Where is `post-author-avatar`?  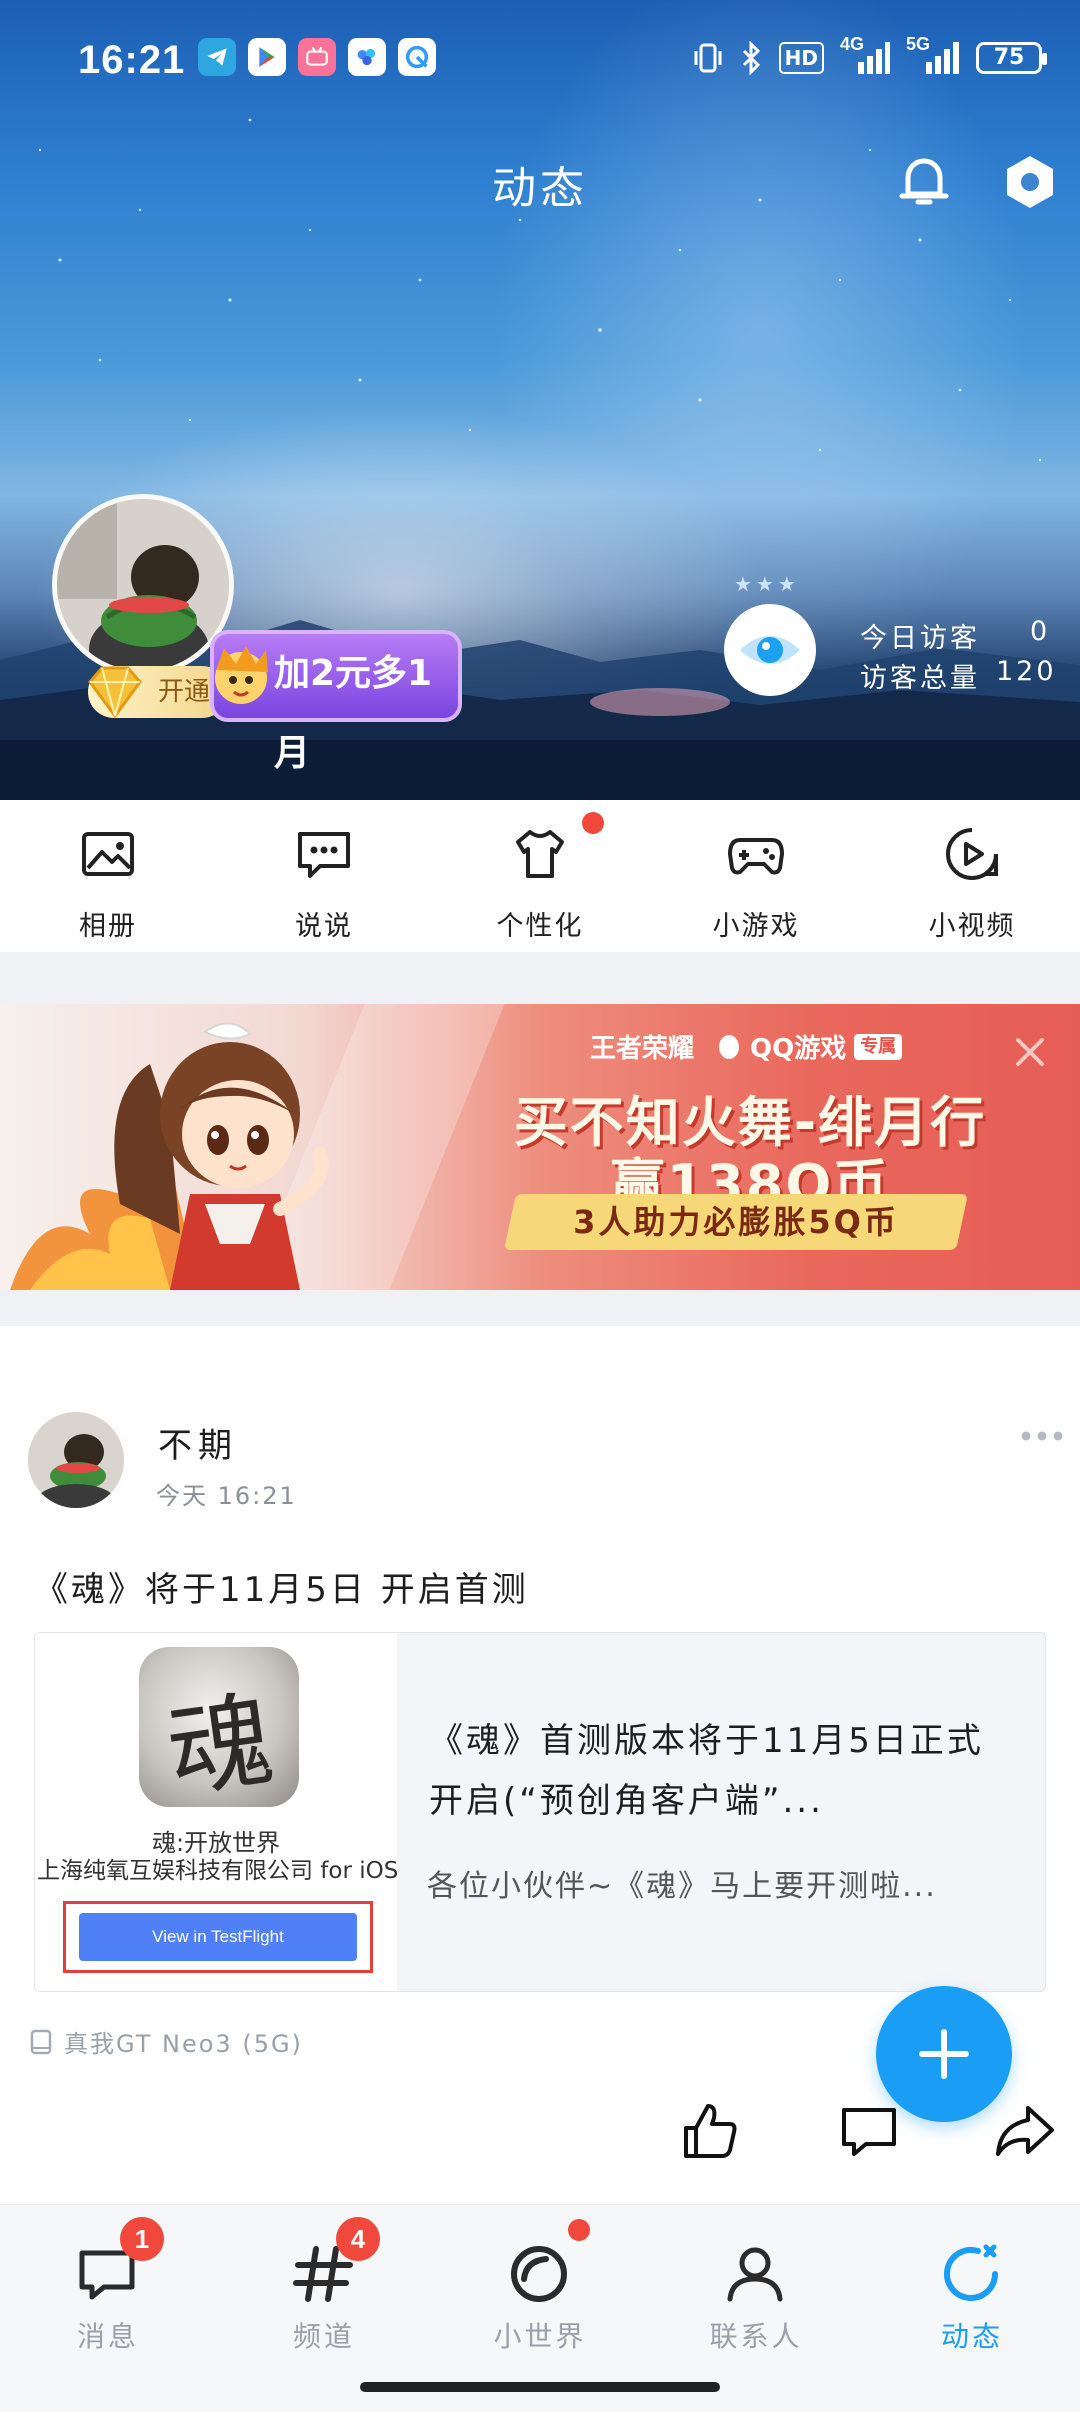 post-author-avatar is located at coordinates (76, 1460).